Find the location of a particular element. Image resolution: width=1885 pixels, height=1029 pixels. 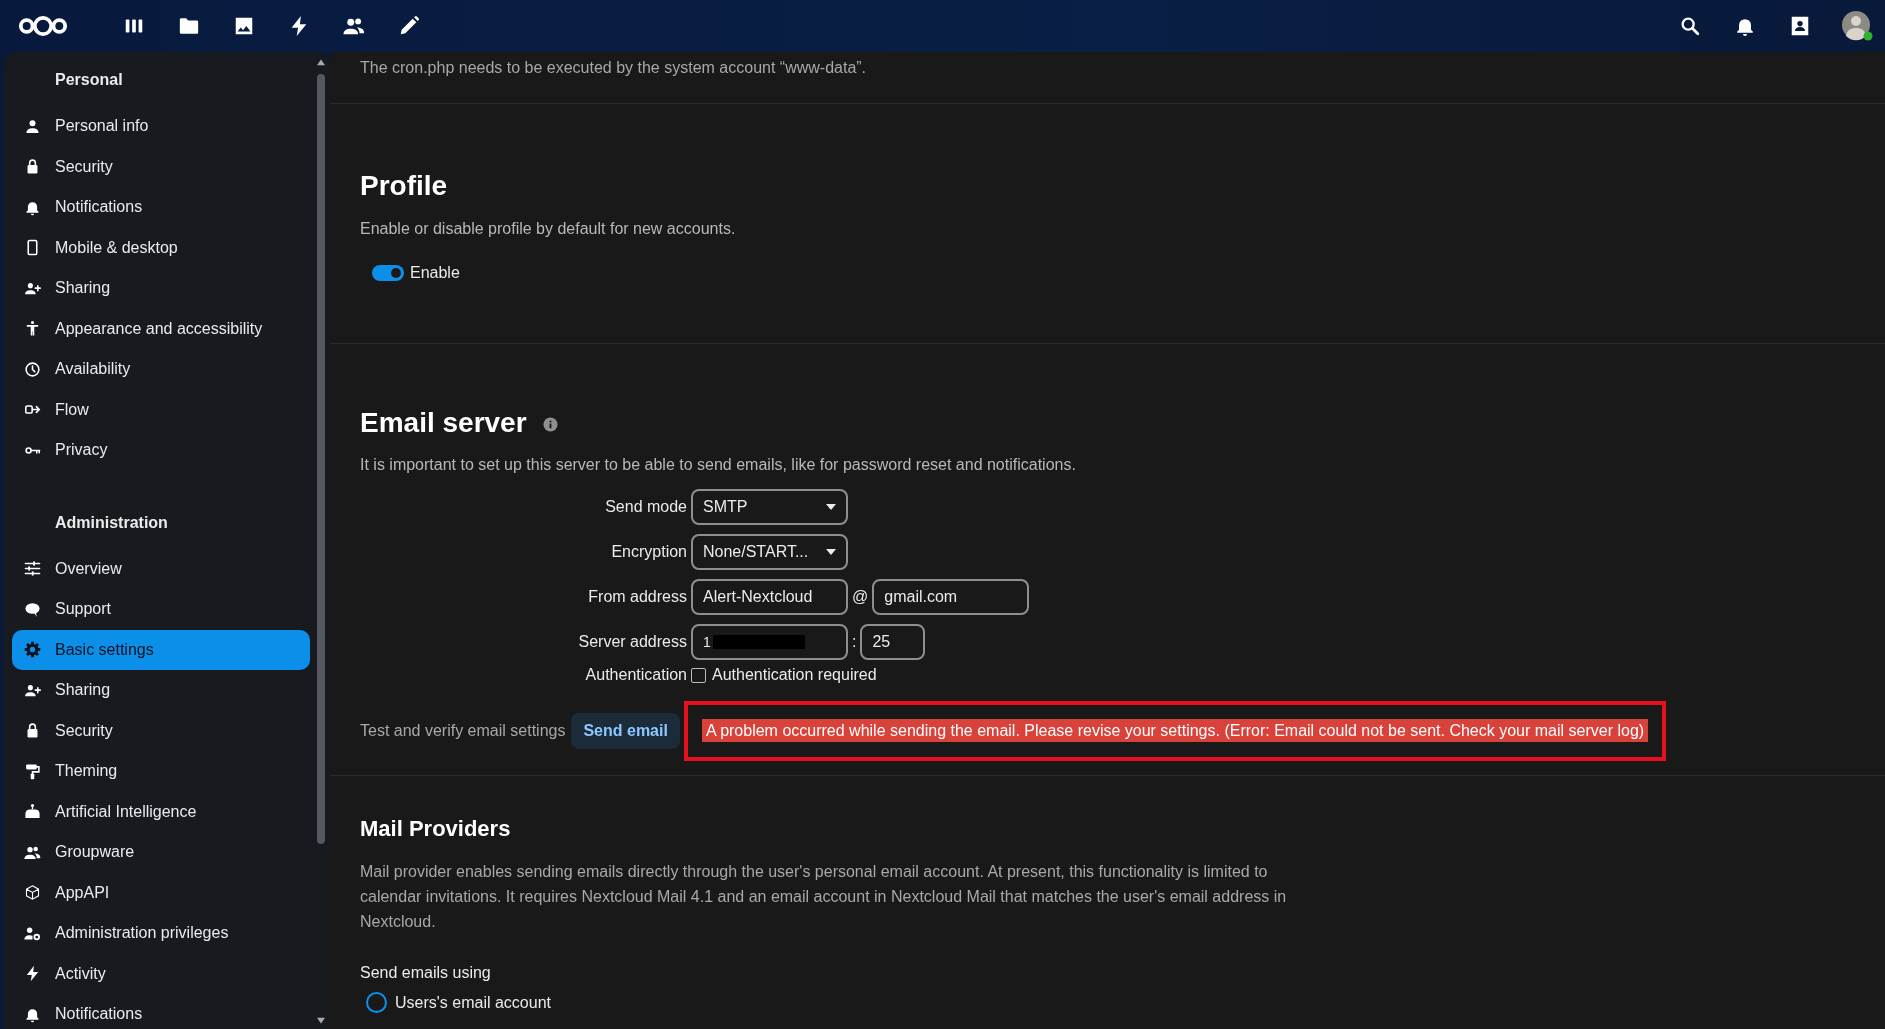

section-heading: Administration is located at coordinates (111, 522).